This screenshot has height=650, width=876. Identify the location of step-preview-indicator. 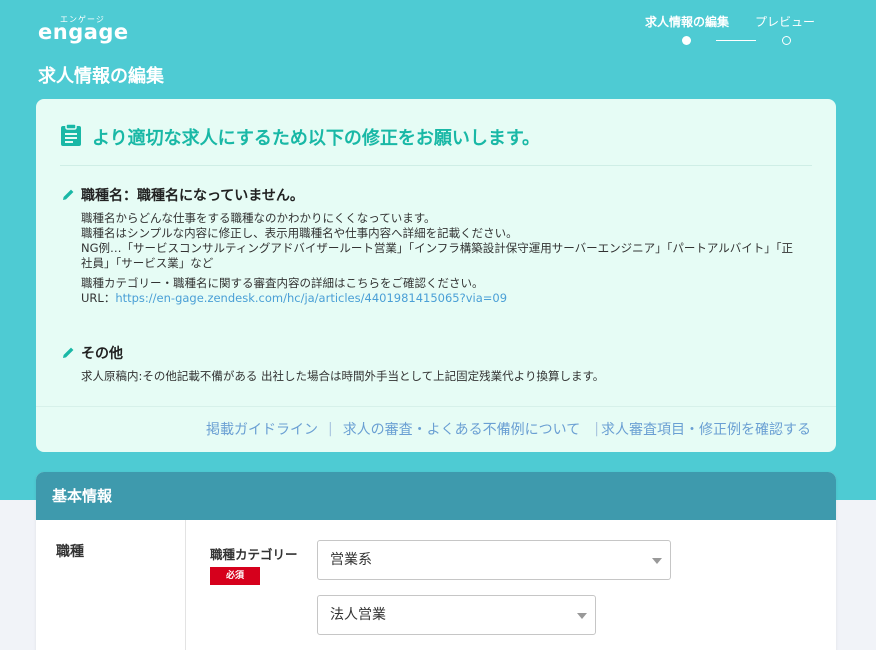
(786, 40).